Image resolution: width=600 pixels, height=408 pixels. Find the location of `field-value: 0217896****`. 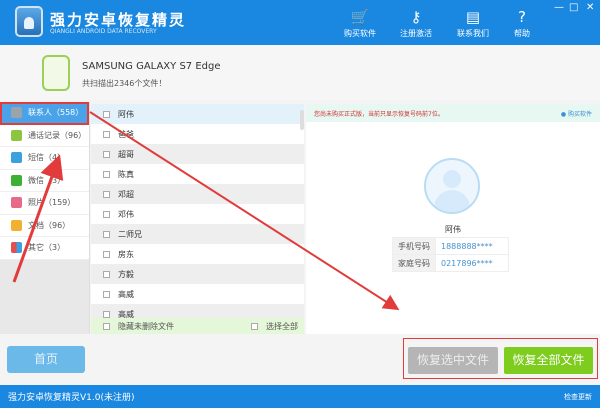

field-value: 0217896**** is located at coordinates (472, 263).